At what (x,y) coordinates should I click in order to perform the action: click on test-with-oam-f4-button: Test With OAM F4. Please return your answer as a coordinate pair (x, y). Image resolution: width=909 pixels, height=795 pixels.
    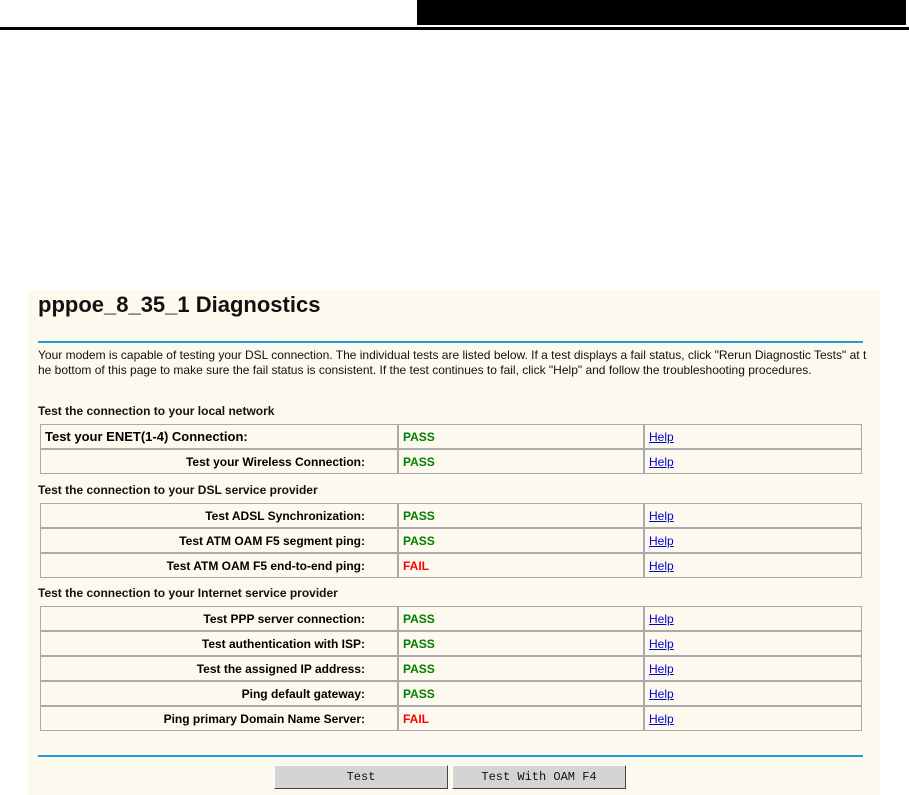
    Looking at the image, I should click on (539, 777).